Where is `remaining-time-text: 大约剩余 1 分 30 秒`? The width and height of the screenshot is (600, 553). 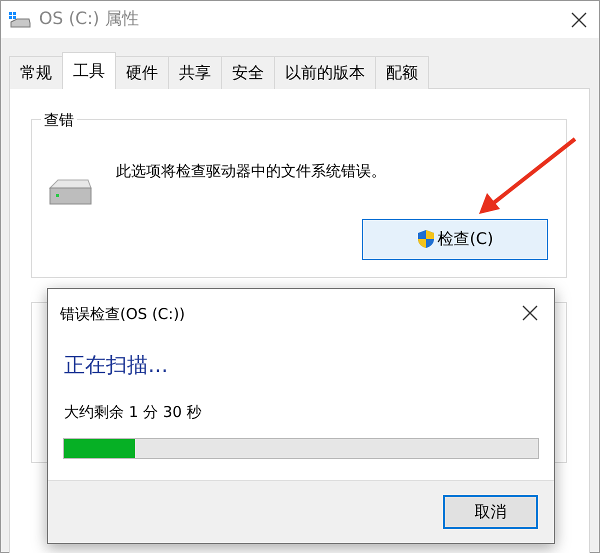 remaining-time-text: 大约剩余 1 分 30 秒 is located at coordinates (133, 412).